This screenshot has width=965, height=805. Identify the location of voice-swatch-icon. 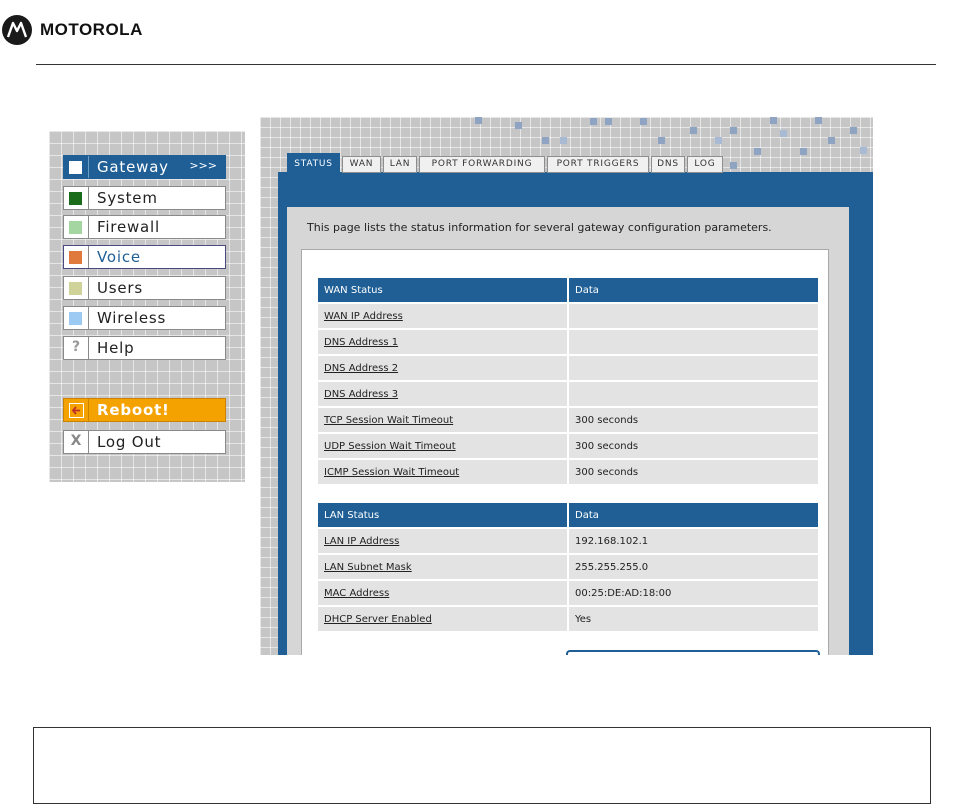
(75, 257).